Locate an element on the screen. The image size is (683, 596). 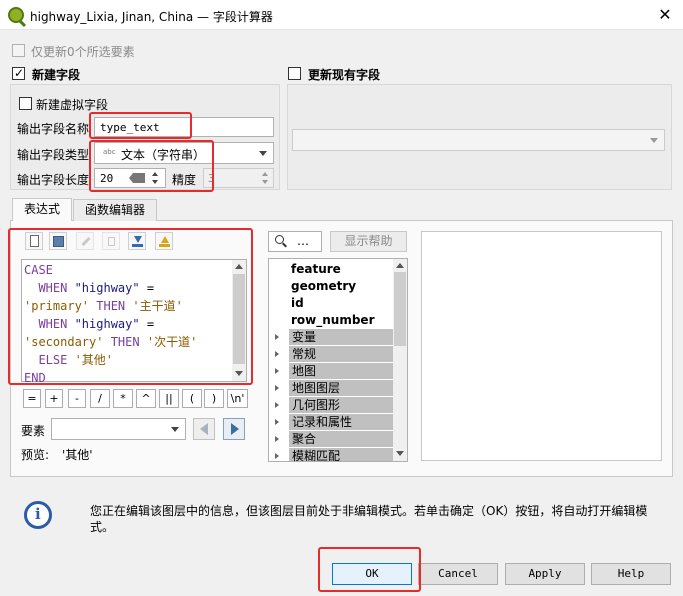
tree-group-item: 变量 is located at coordinates (331, 337).